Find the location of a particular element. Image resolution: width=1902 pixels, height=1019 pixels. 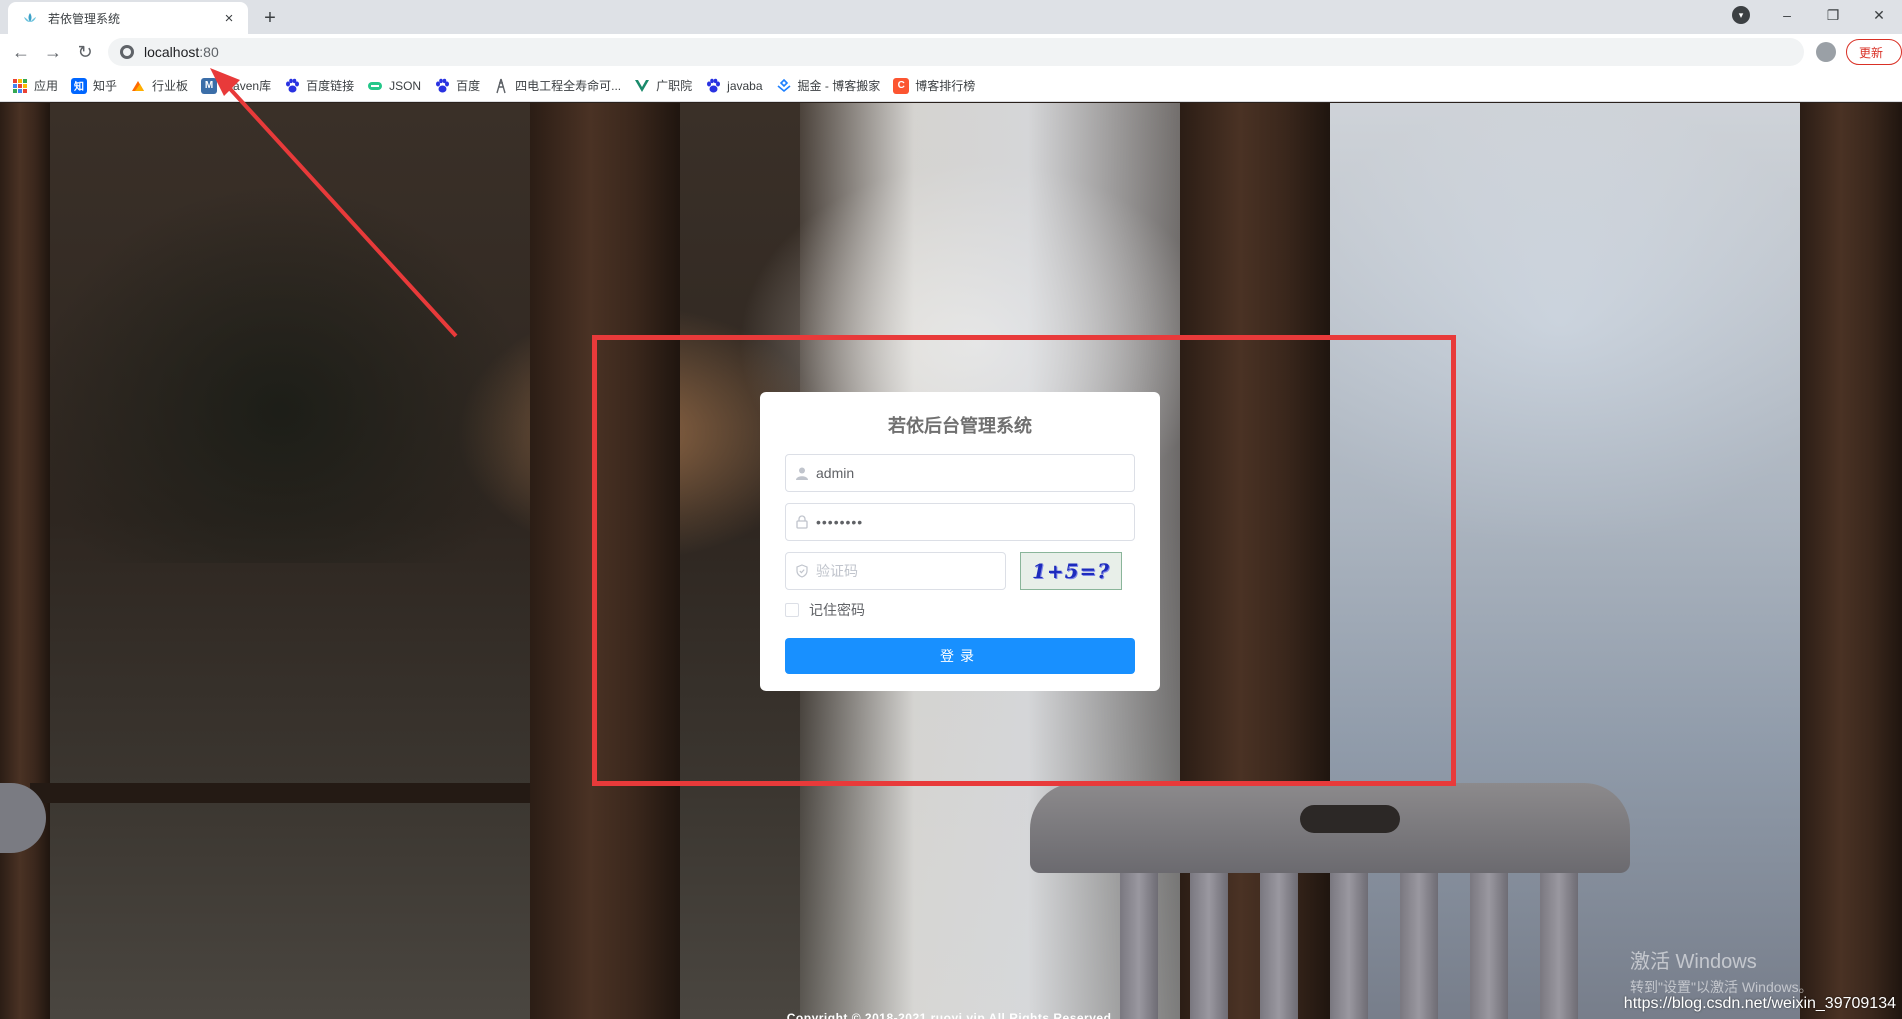

csdn-icon: C is located at coordinates (901, 85).